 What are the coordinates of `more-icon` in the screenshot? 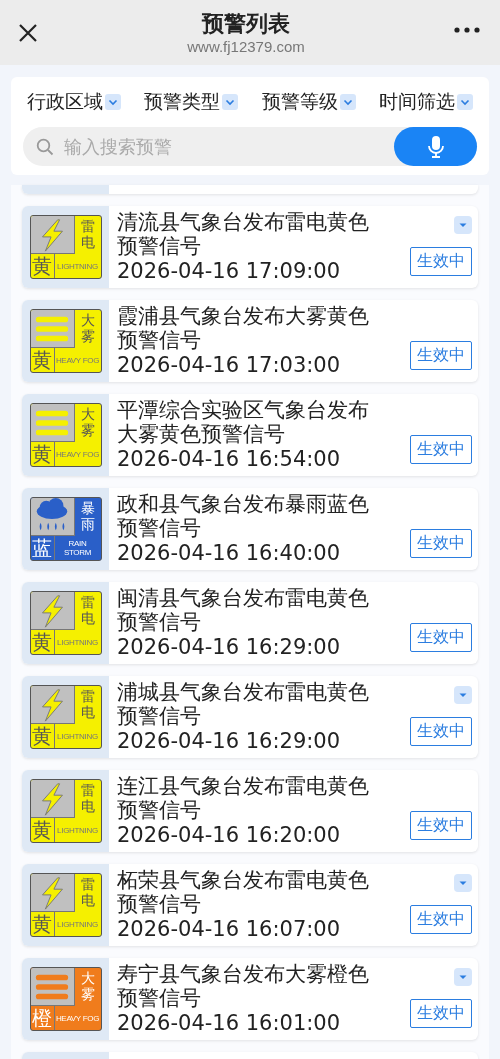 It's located at (467, 29).